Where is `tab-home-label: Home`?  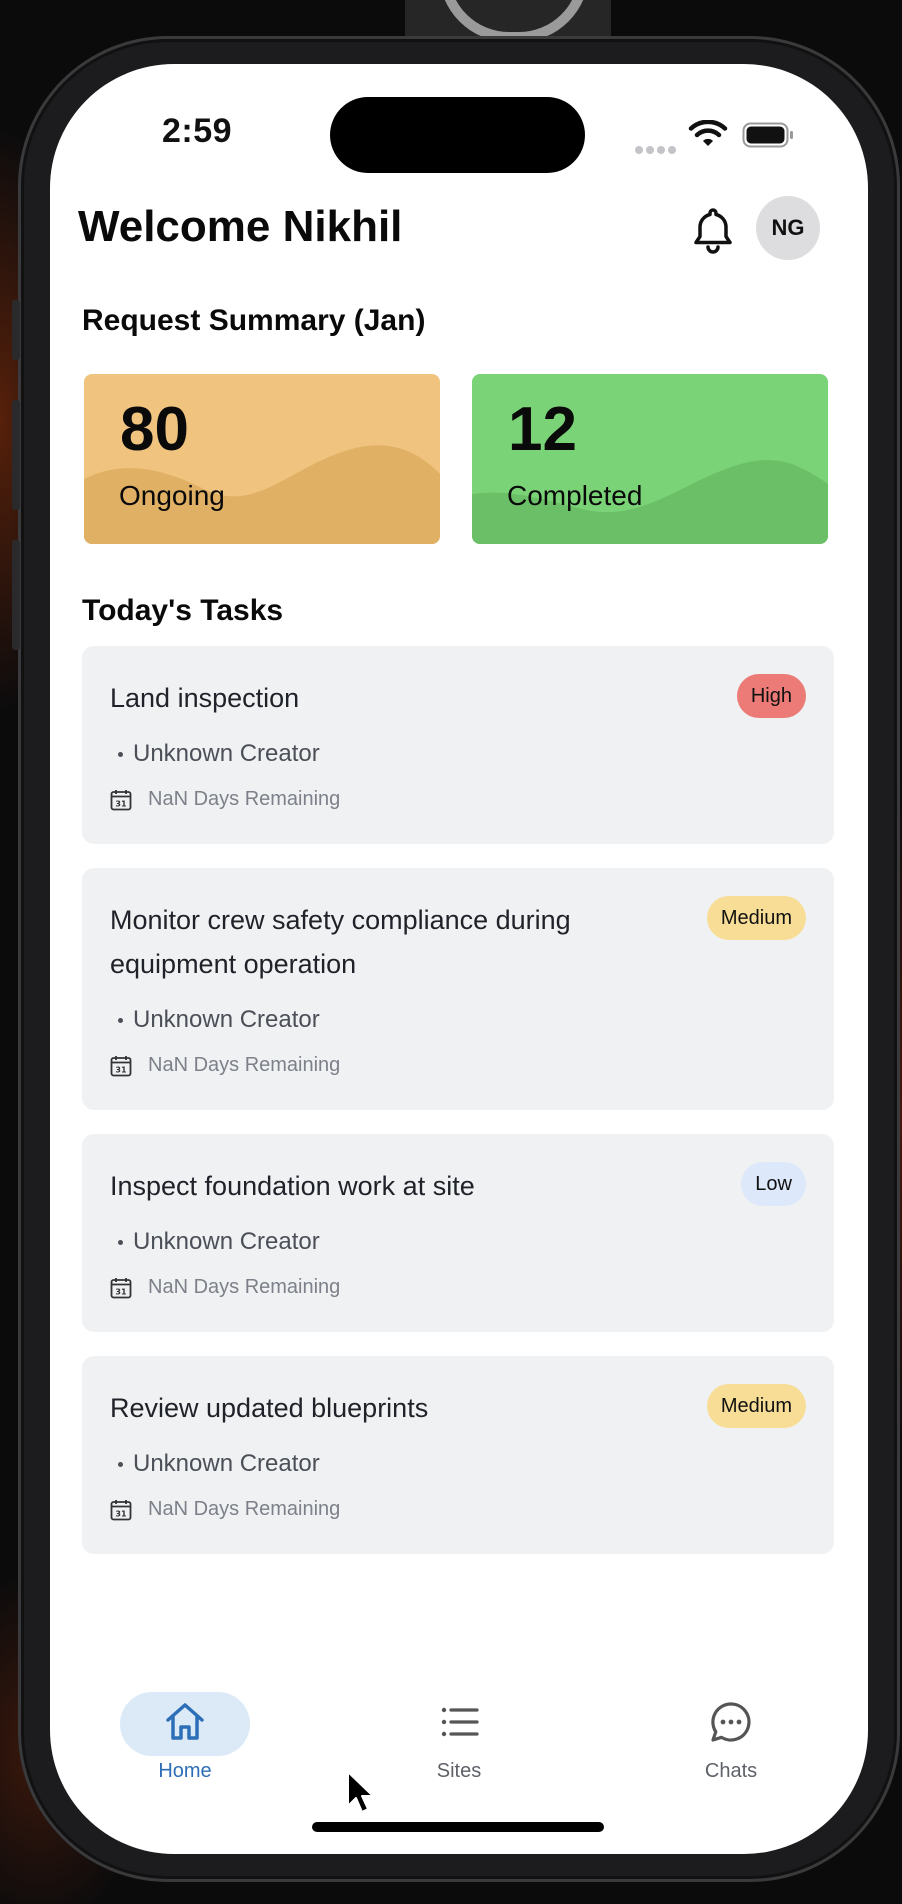 tab-home-label: Home is located at coordinates (185, 1771).